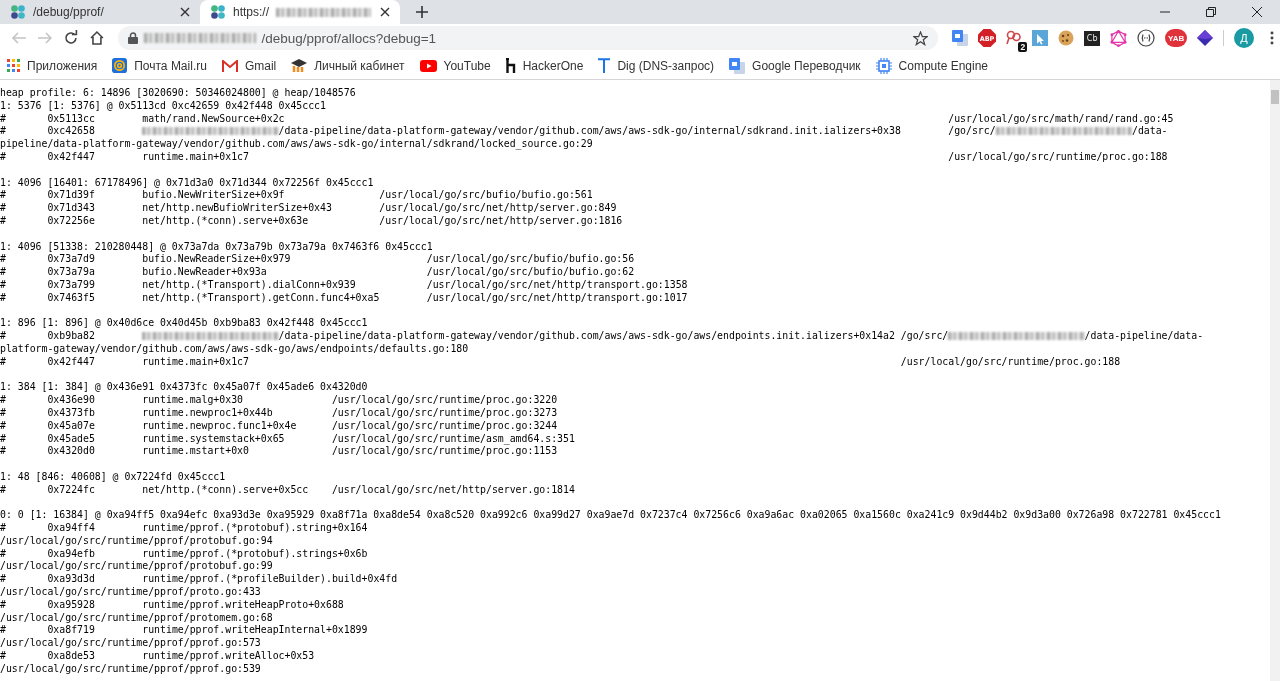  Describe the element at coordinates (344, 298) in the screenshot. I see `code-line: # 0x7463f5 net/http.(*Transport).getConn.func4+0xa5 /usr/local/go/src/net/http/transport.go:1017` at that location.